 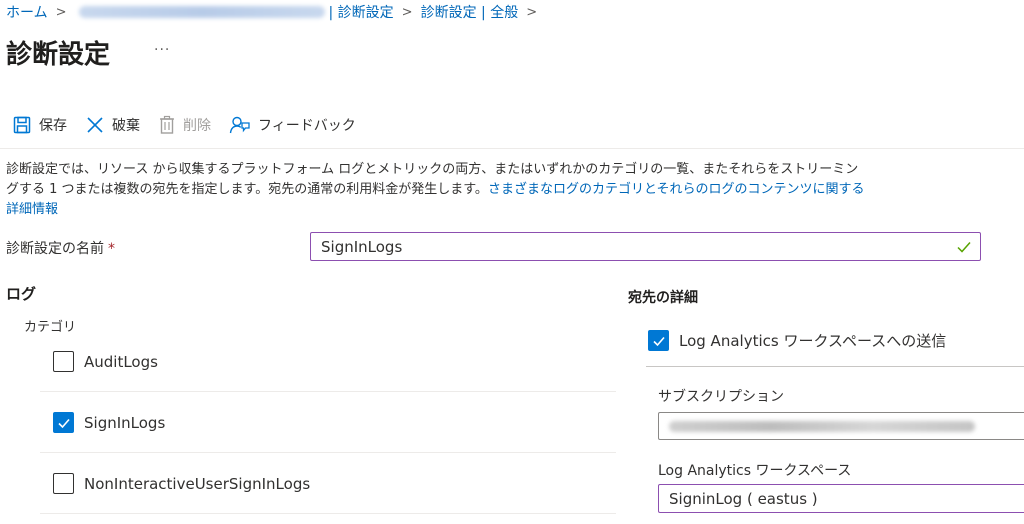 I want to click on delete-button: 削除, so click(x=184, y=125).